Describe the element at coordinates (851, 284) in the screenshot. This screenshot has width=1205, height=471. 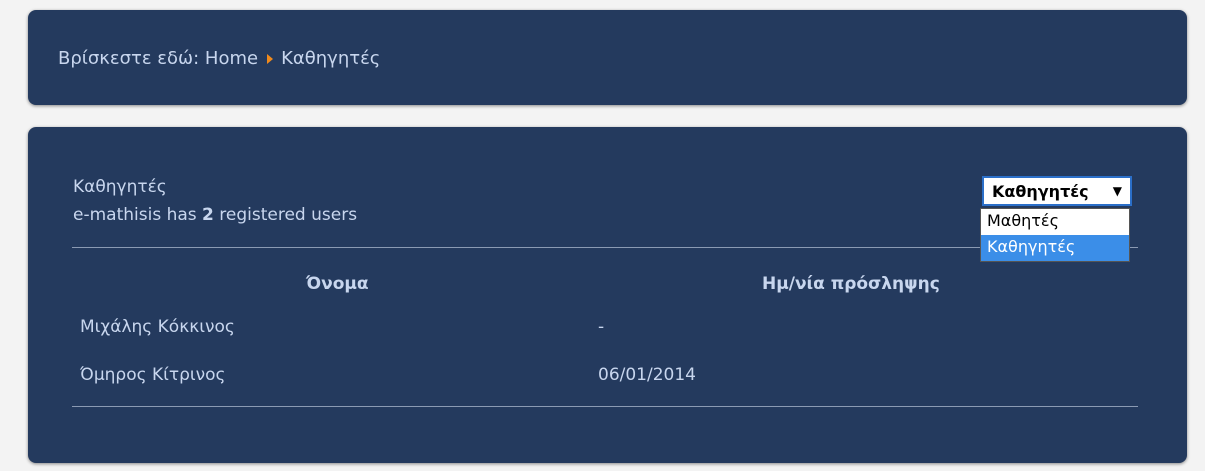
I see `column-header-hire-date: Ημ/νία πρόσληψης` at that location.